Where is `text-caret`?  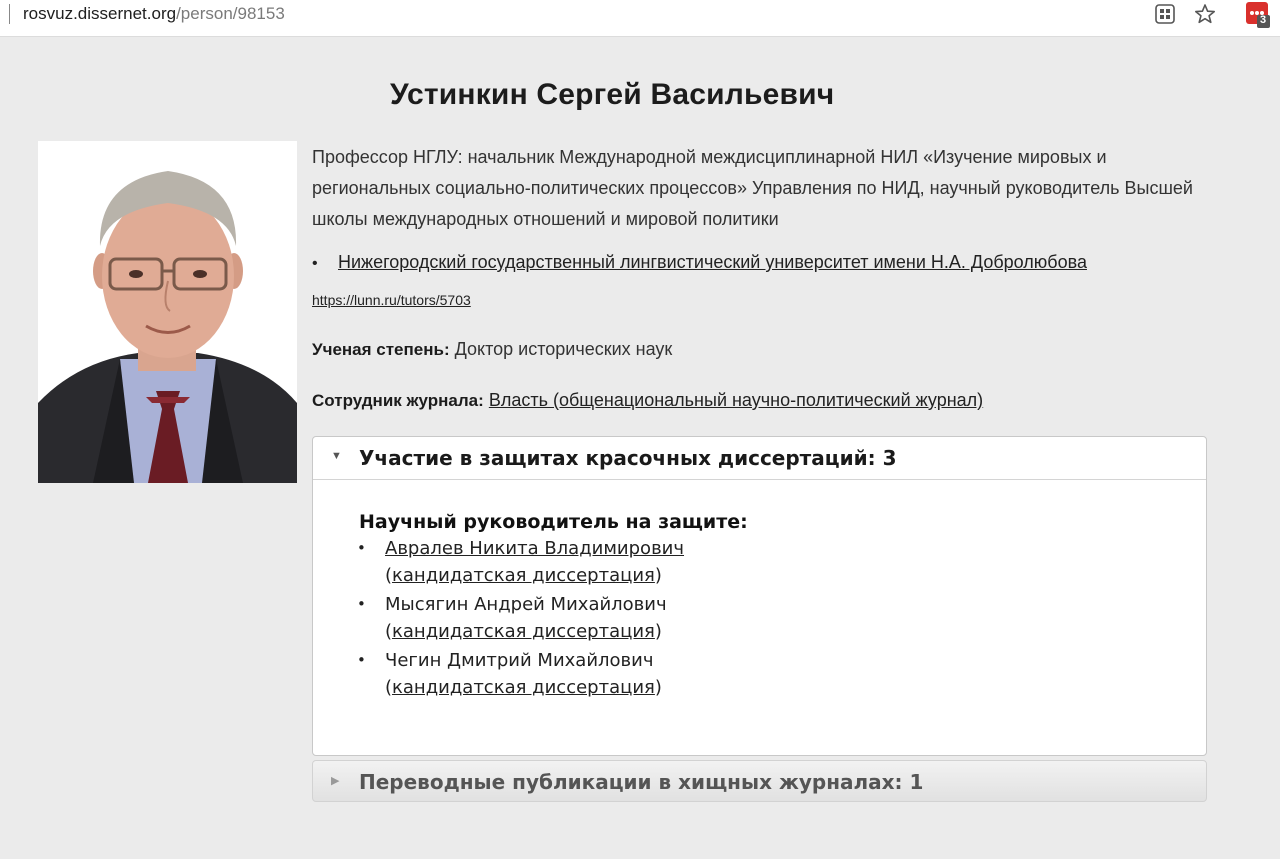
text-caret is located at coordinates (9, 14).